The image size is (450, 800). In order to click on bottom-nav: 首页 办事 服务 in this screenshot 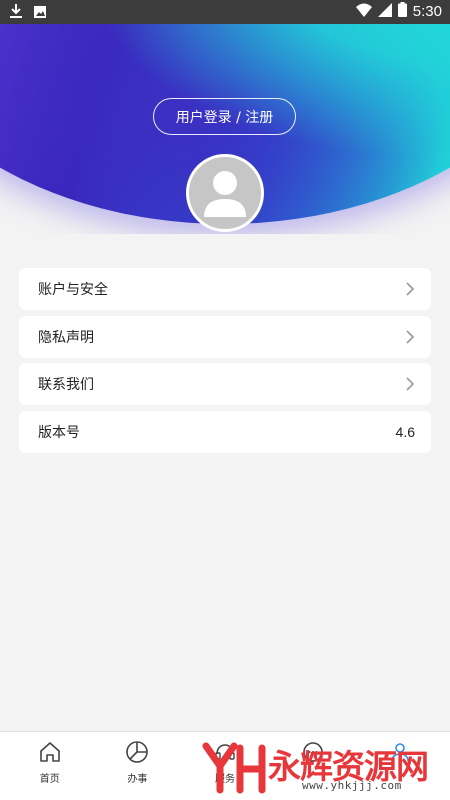, I will do `click(225, 765)`.